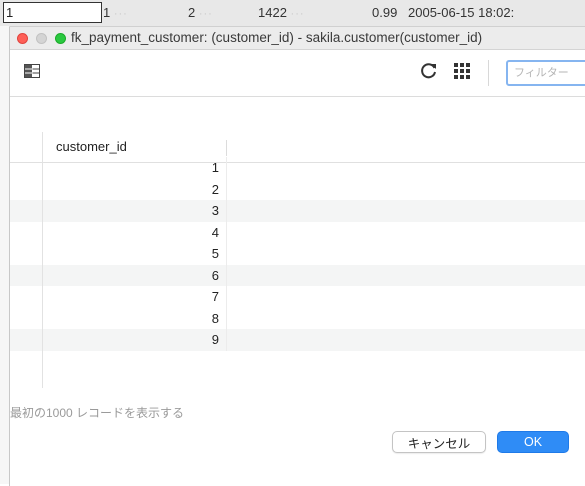  Describe the element at coordinates (215, 210) in the screenshot. I see `cell-customer-id: 3` at that location.